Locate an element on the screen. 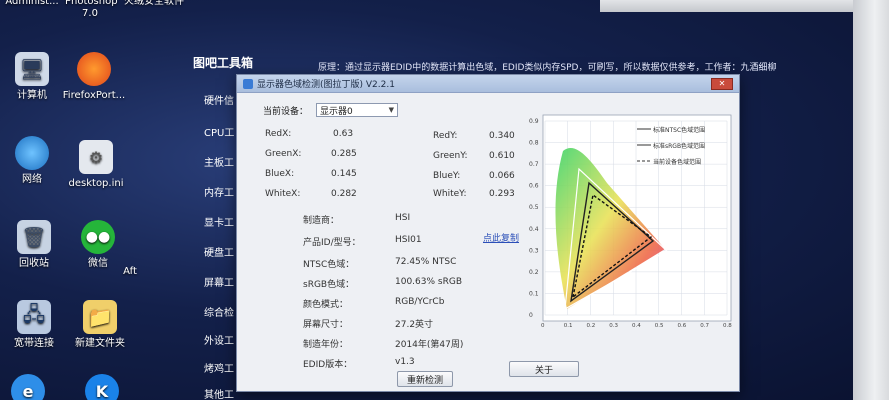 This screenshot has width=889, height=400. toolbox-item-peripheral: 外设工 is located at coordinates (219, 339).